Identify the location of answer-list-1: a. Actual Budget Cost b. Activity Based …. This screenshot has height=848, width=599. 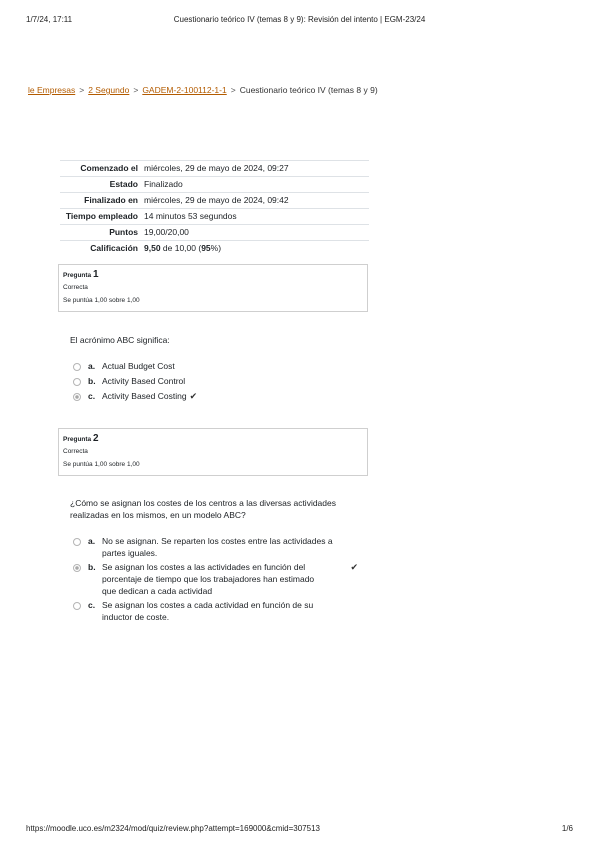
(215, 382).